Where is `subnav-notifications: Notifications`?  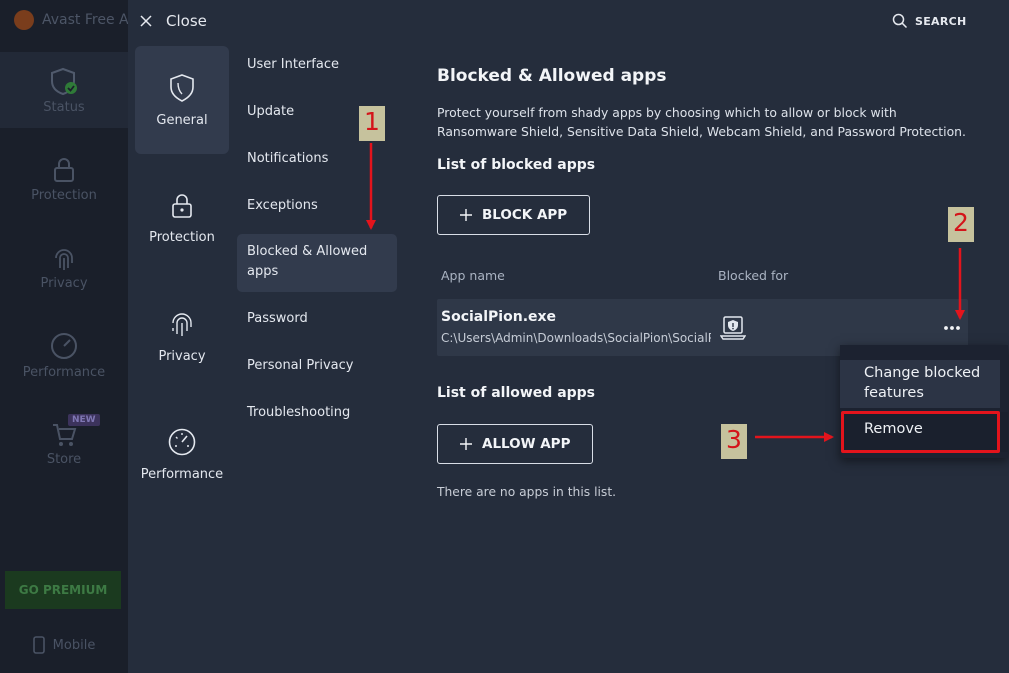
subnav-notifications: Notifications is located at coordinates (317, 159).